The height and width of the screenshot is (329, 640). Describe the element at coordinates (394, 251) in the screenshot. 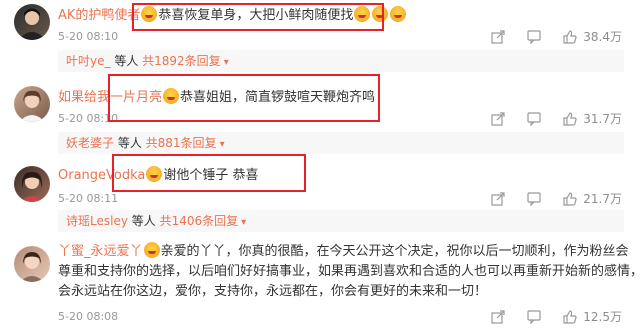

I see `comment-text: 亲爱的丫丫，你真的很酷，在今天公开这个决定，祝你以后一切顺利，作为粉丝会` at that location.